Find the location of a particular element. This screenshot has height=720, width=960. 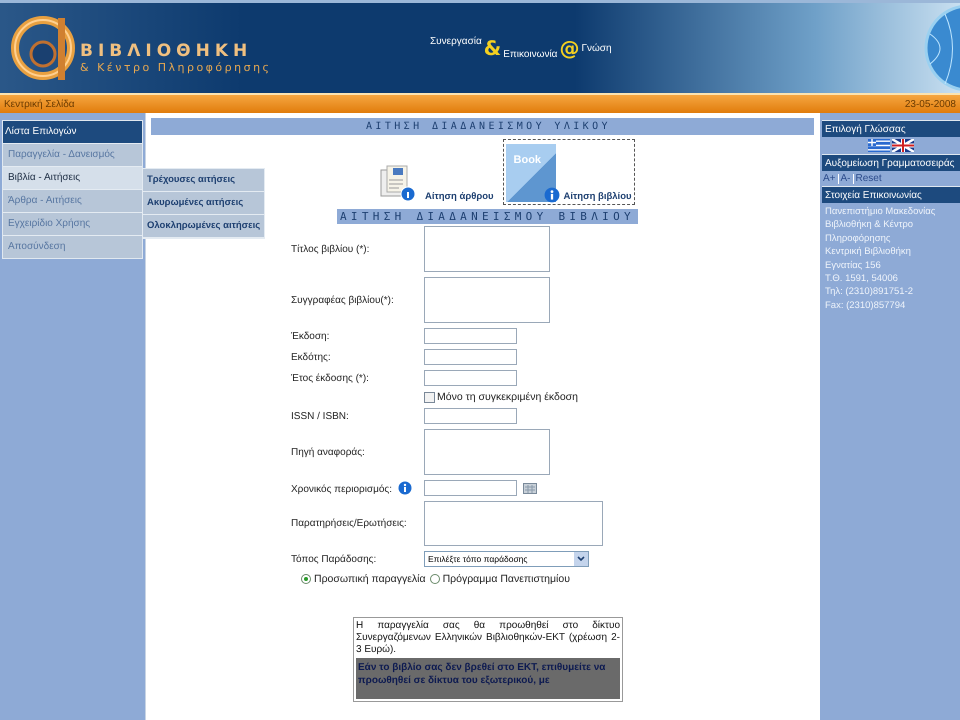

dropdown-caret-icon is located at coordinates (581, 559).